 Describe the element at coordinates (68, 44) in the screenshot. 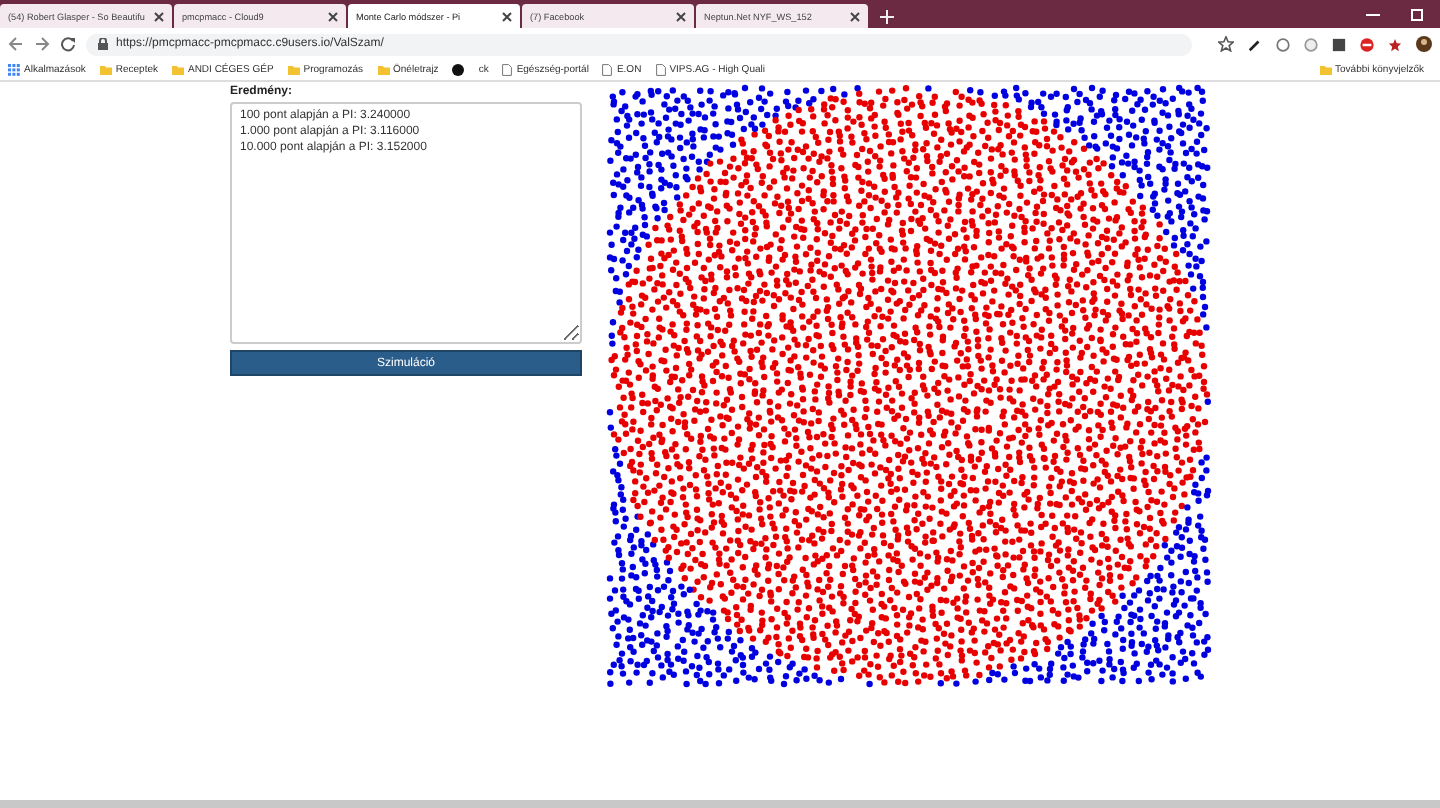

I see `reload-icon` at that location.